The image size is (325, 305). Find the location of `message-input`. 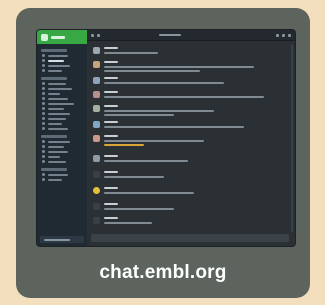

message-input is located at coordinates (190, 238).